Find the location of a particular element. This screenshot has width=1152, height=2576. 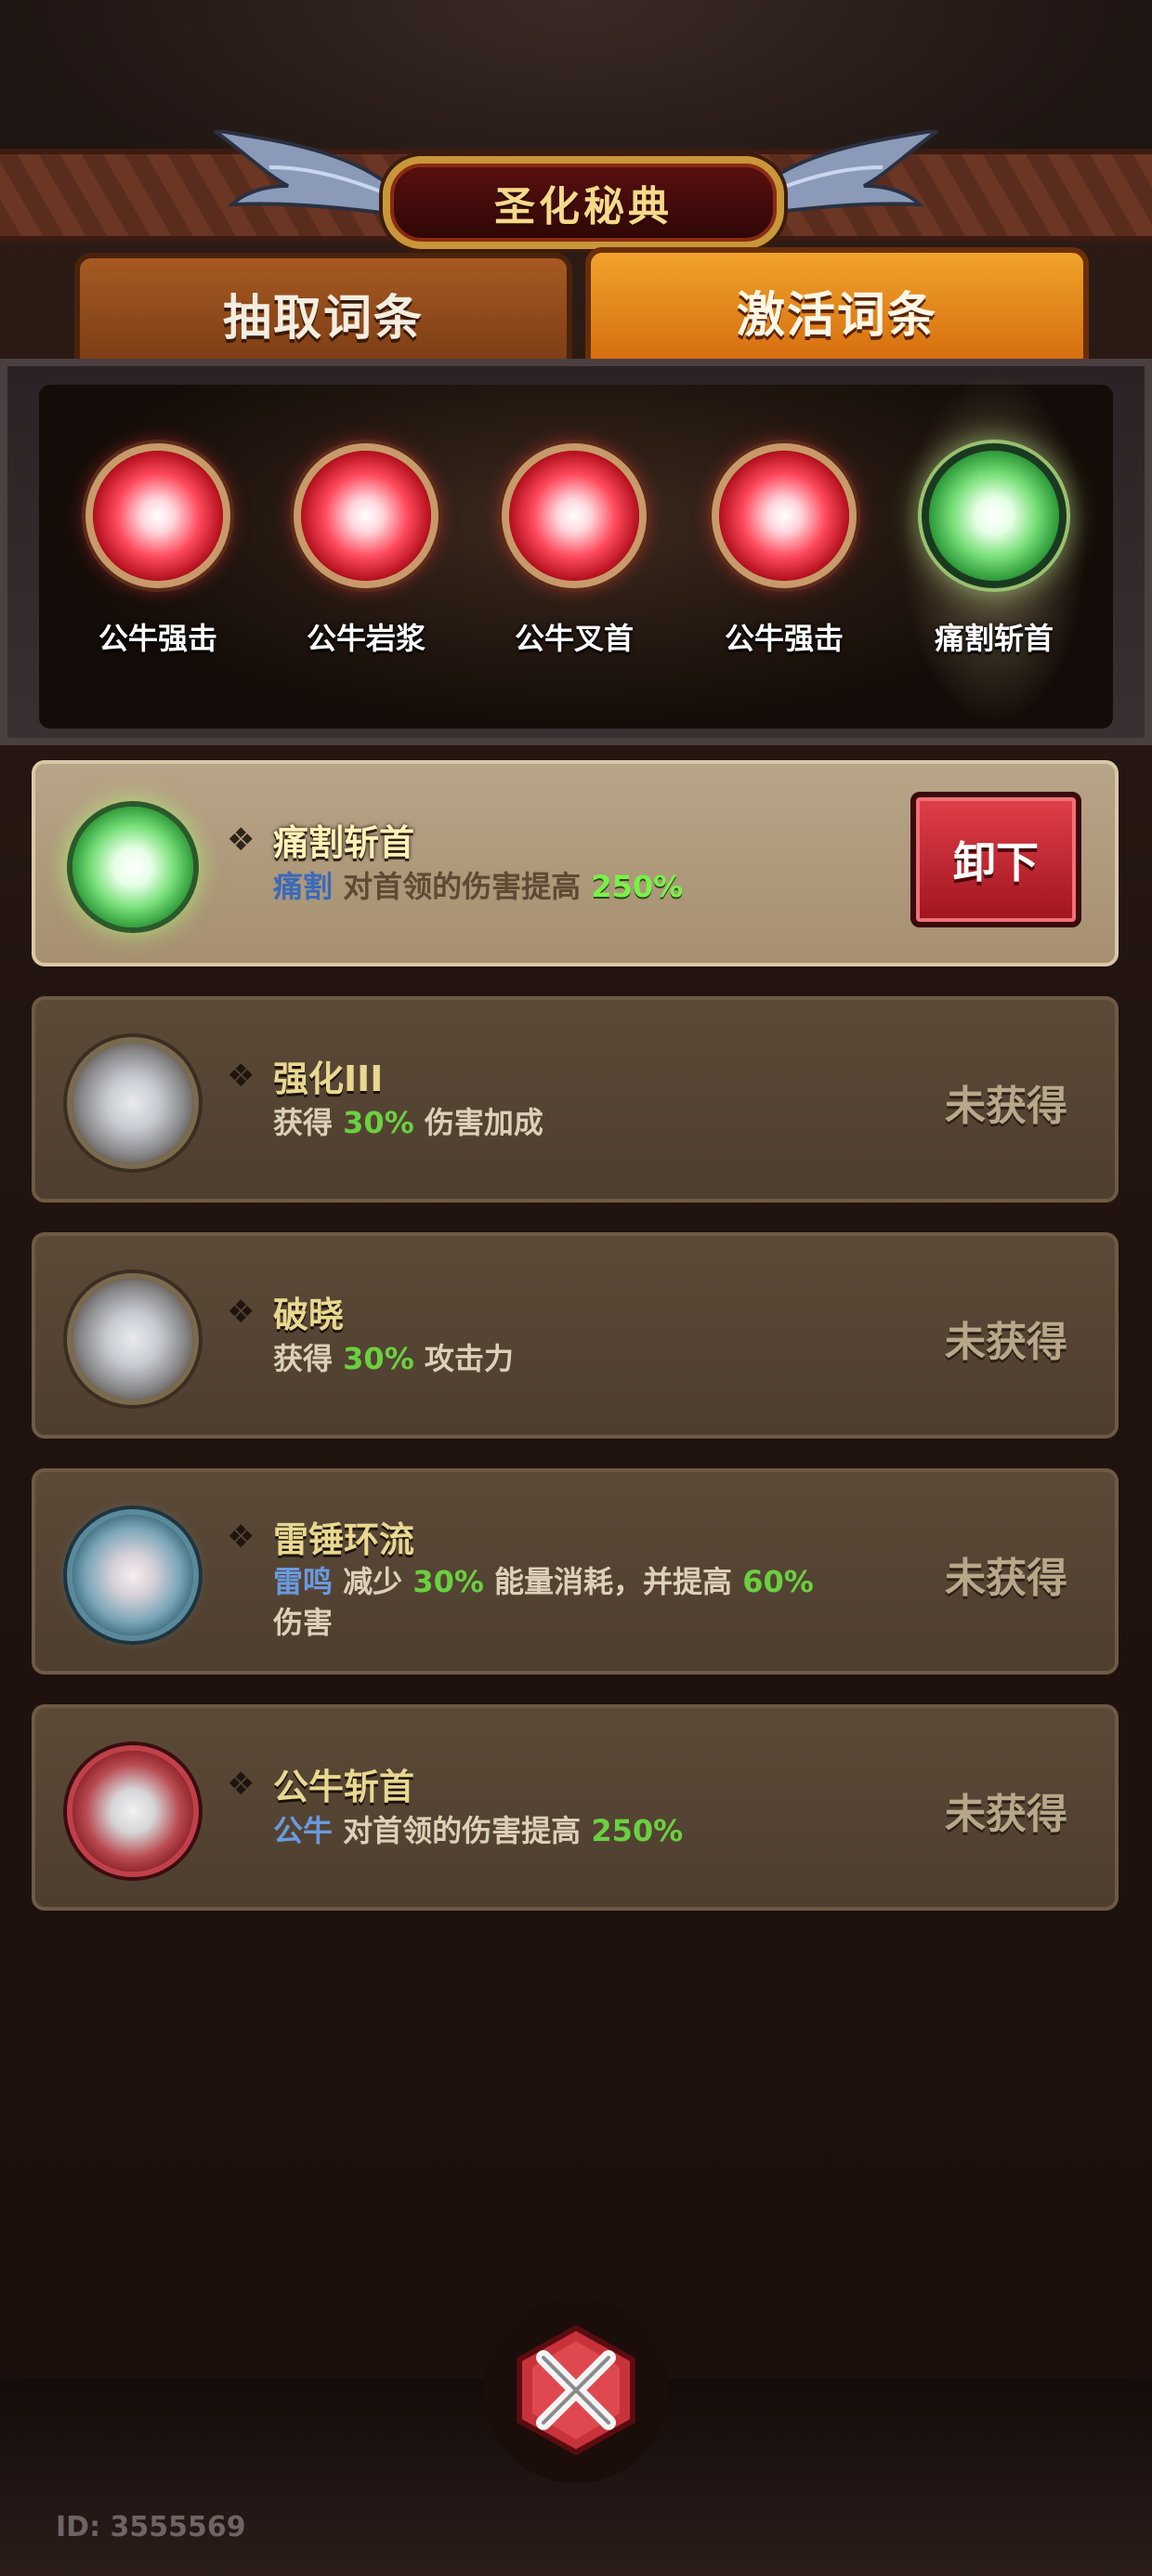

unequip-button: 卸下 is located at coordinates (996, 859).